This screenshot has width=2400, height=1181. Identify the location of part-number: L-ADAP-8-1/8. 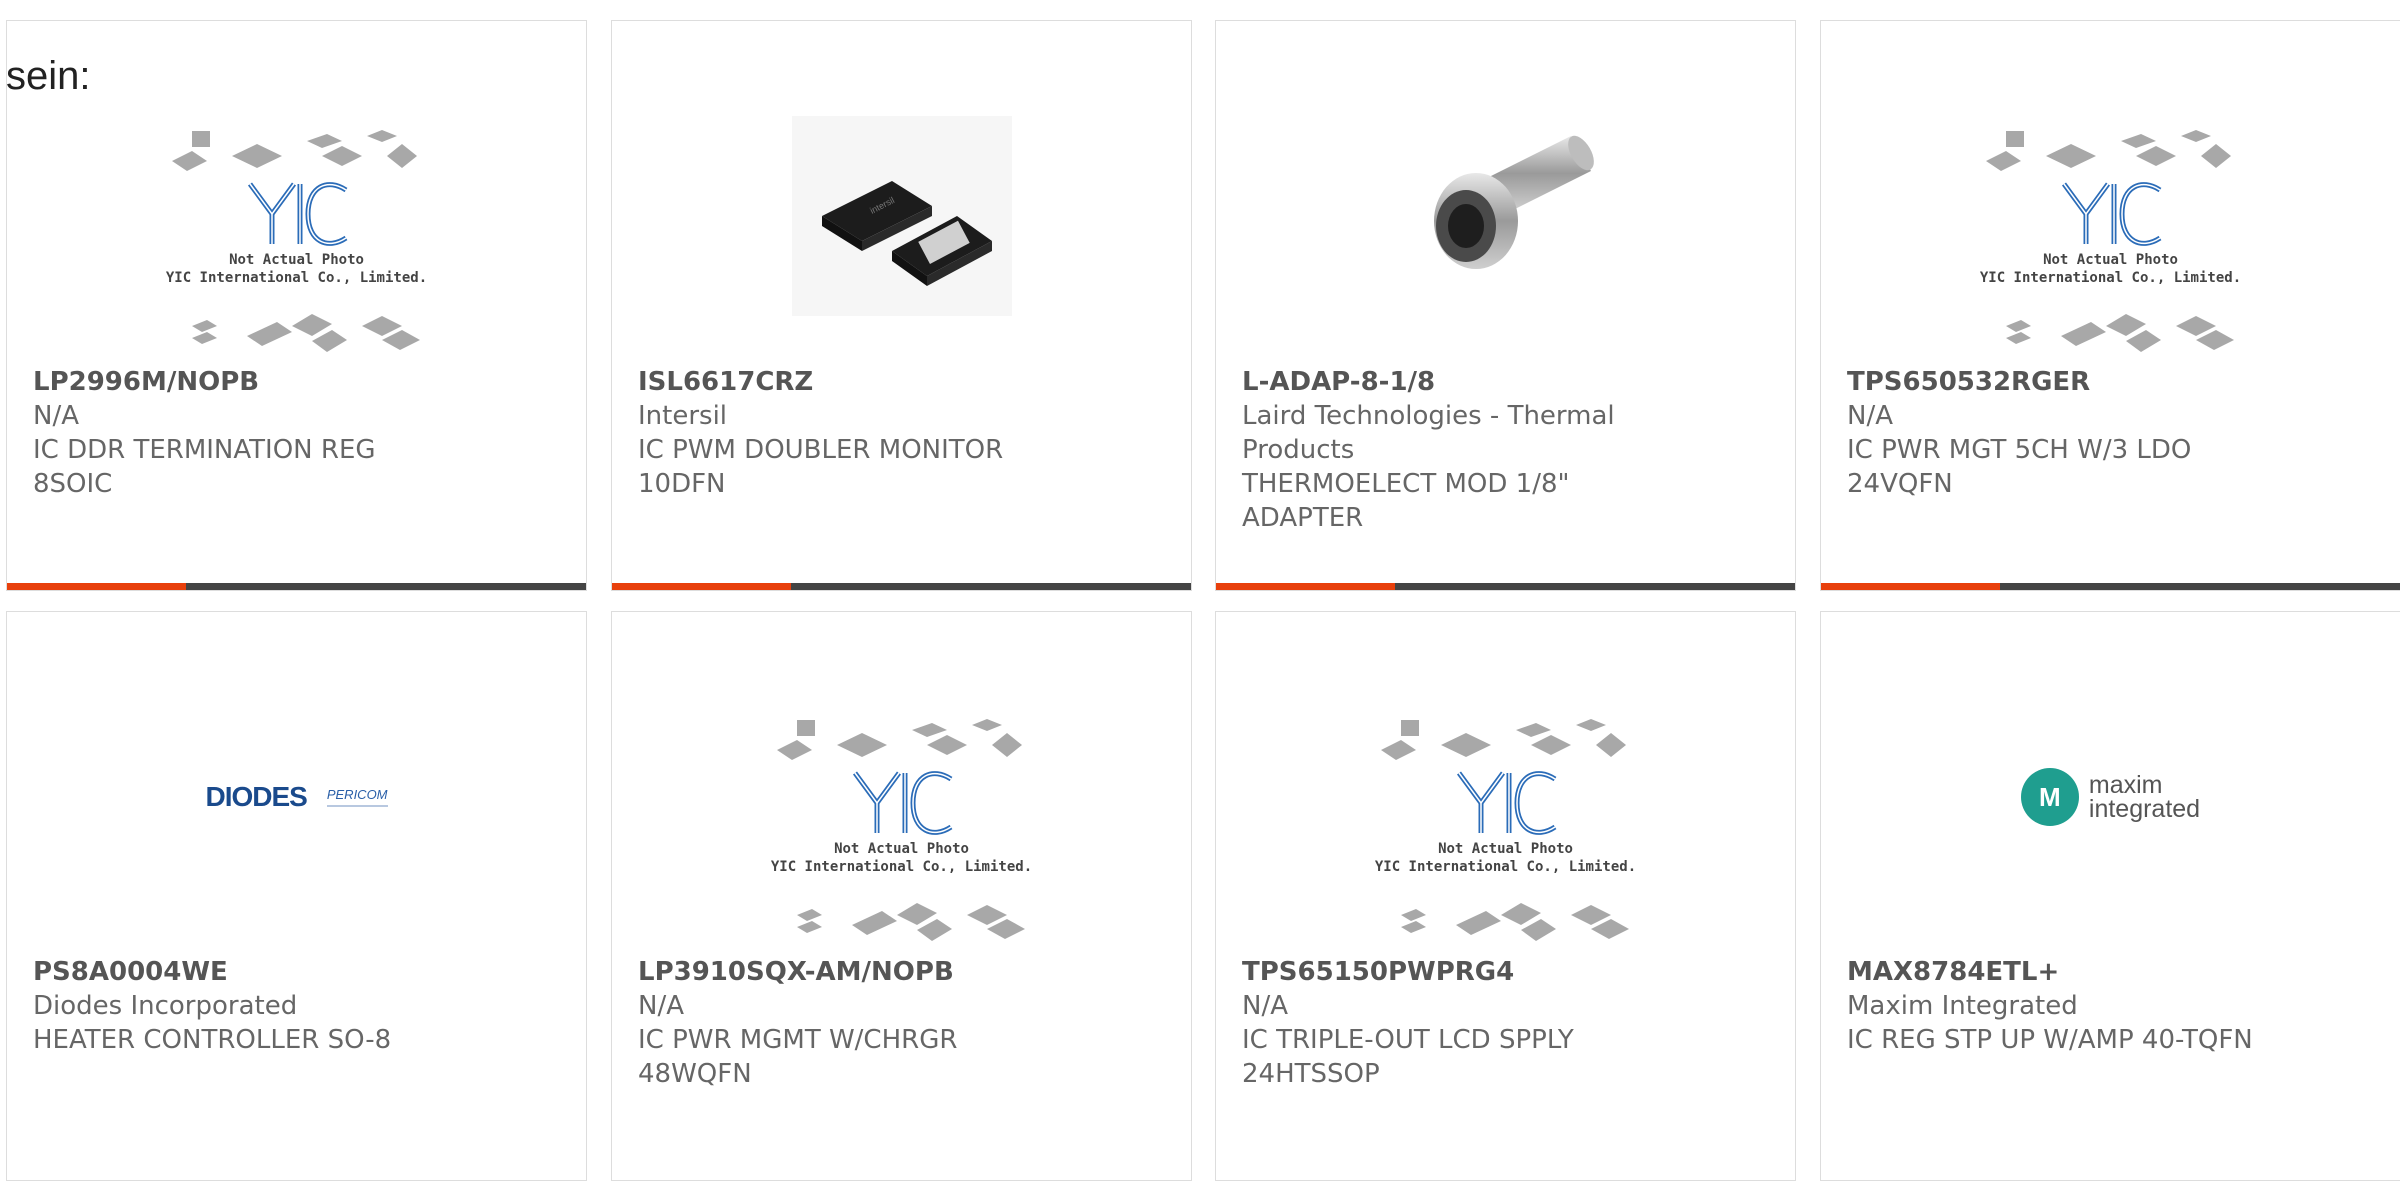
(1505, 382).